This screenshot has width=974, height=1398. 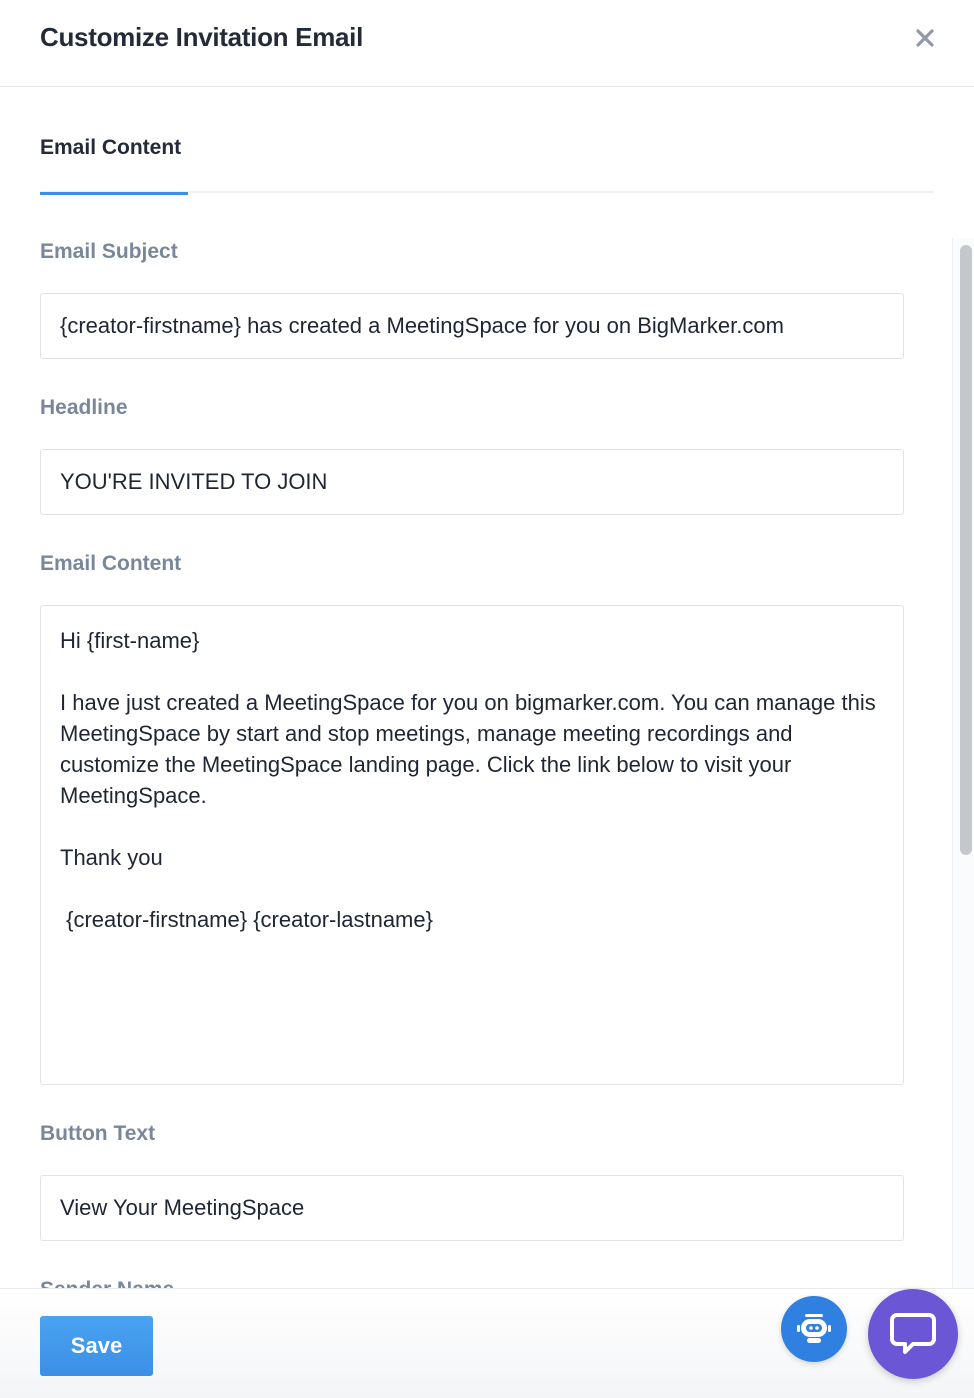 I want to click on modal-title: Customize Invitation Email, so click(x=202, y=37).